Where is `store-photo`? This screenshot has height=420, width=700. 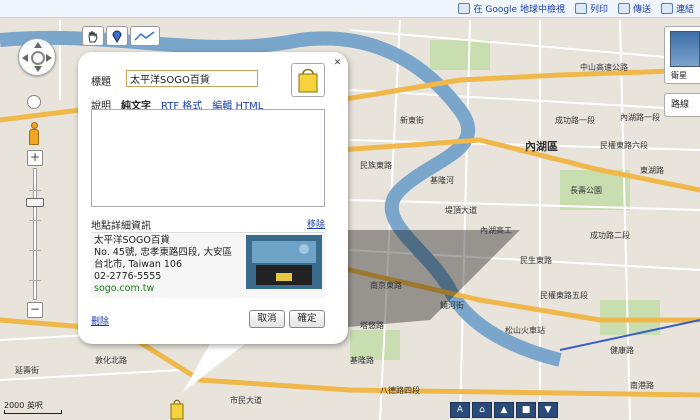 store-photo is located at coordinates (284, 262).